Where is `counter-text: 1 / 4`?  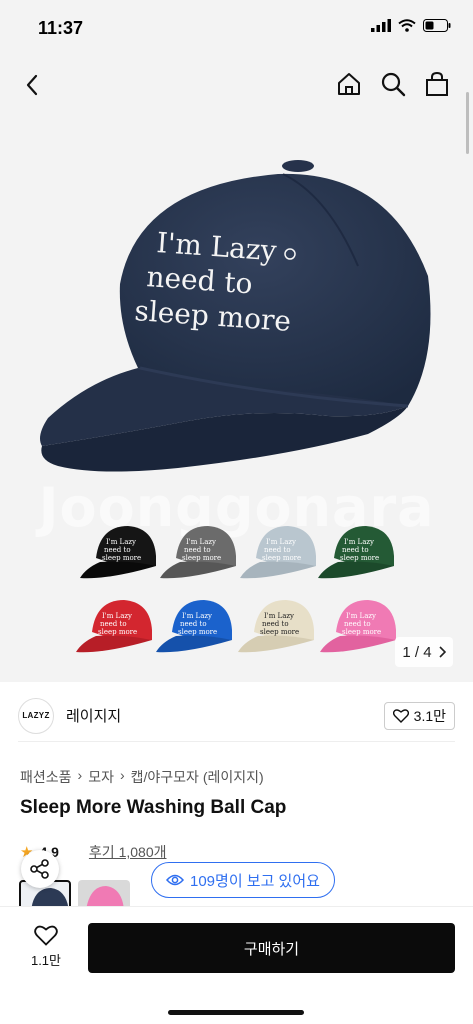
counter-text: 1 / 4 is located at coordinates (417, 652).